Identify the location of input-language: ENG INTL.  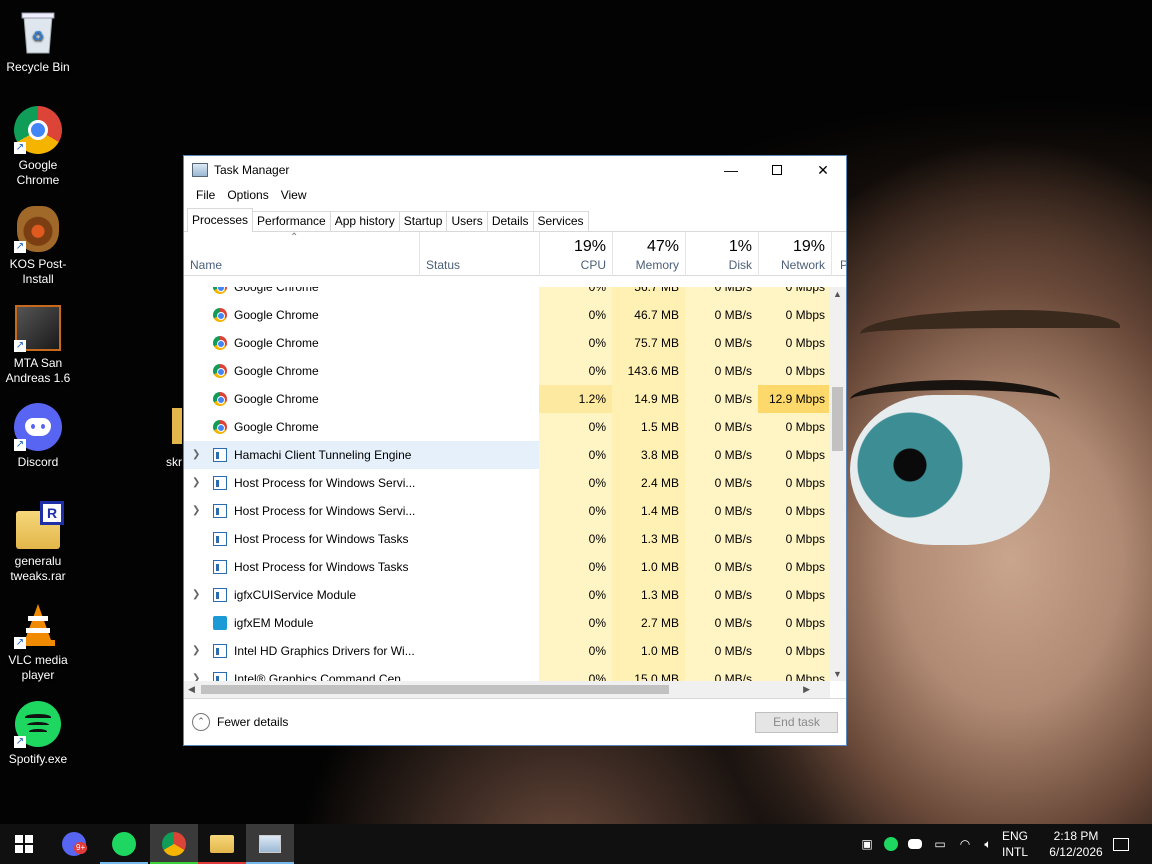
(1015, 844).